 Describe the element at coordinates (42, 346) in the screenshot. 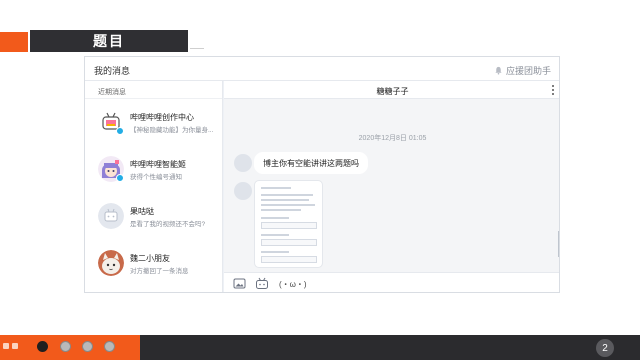

I see `slide-nav-dot-active` at that location.